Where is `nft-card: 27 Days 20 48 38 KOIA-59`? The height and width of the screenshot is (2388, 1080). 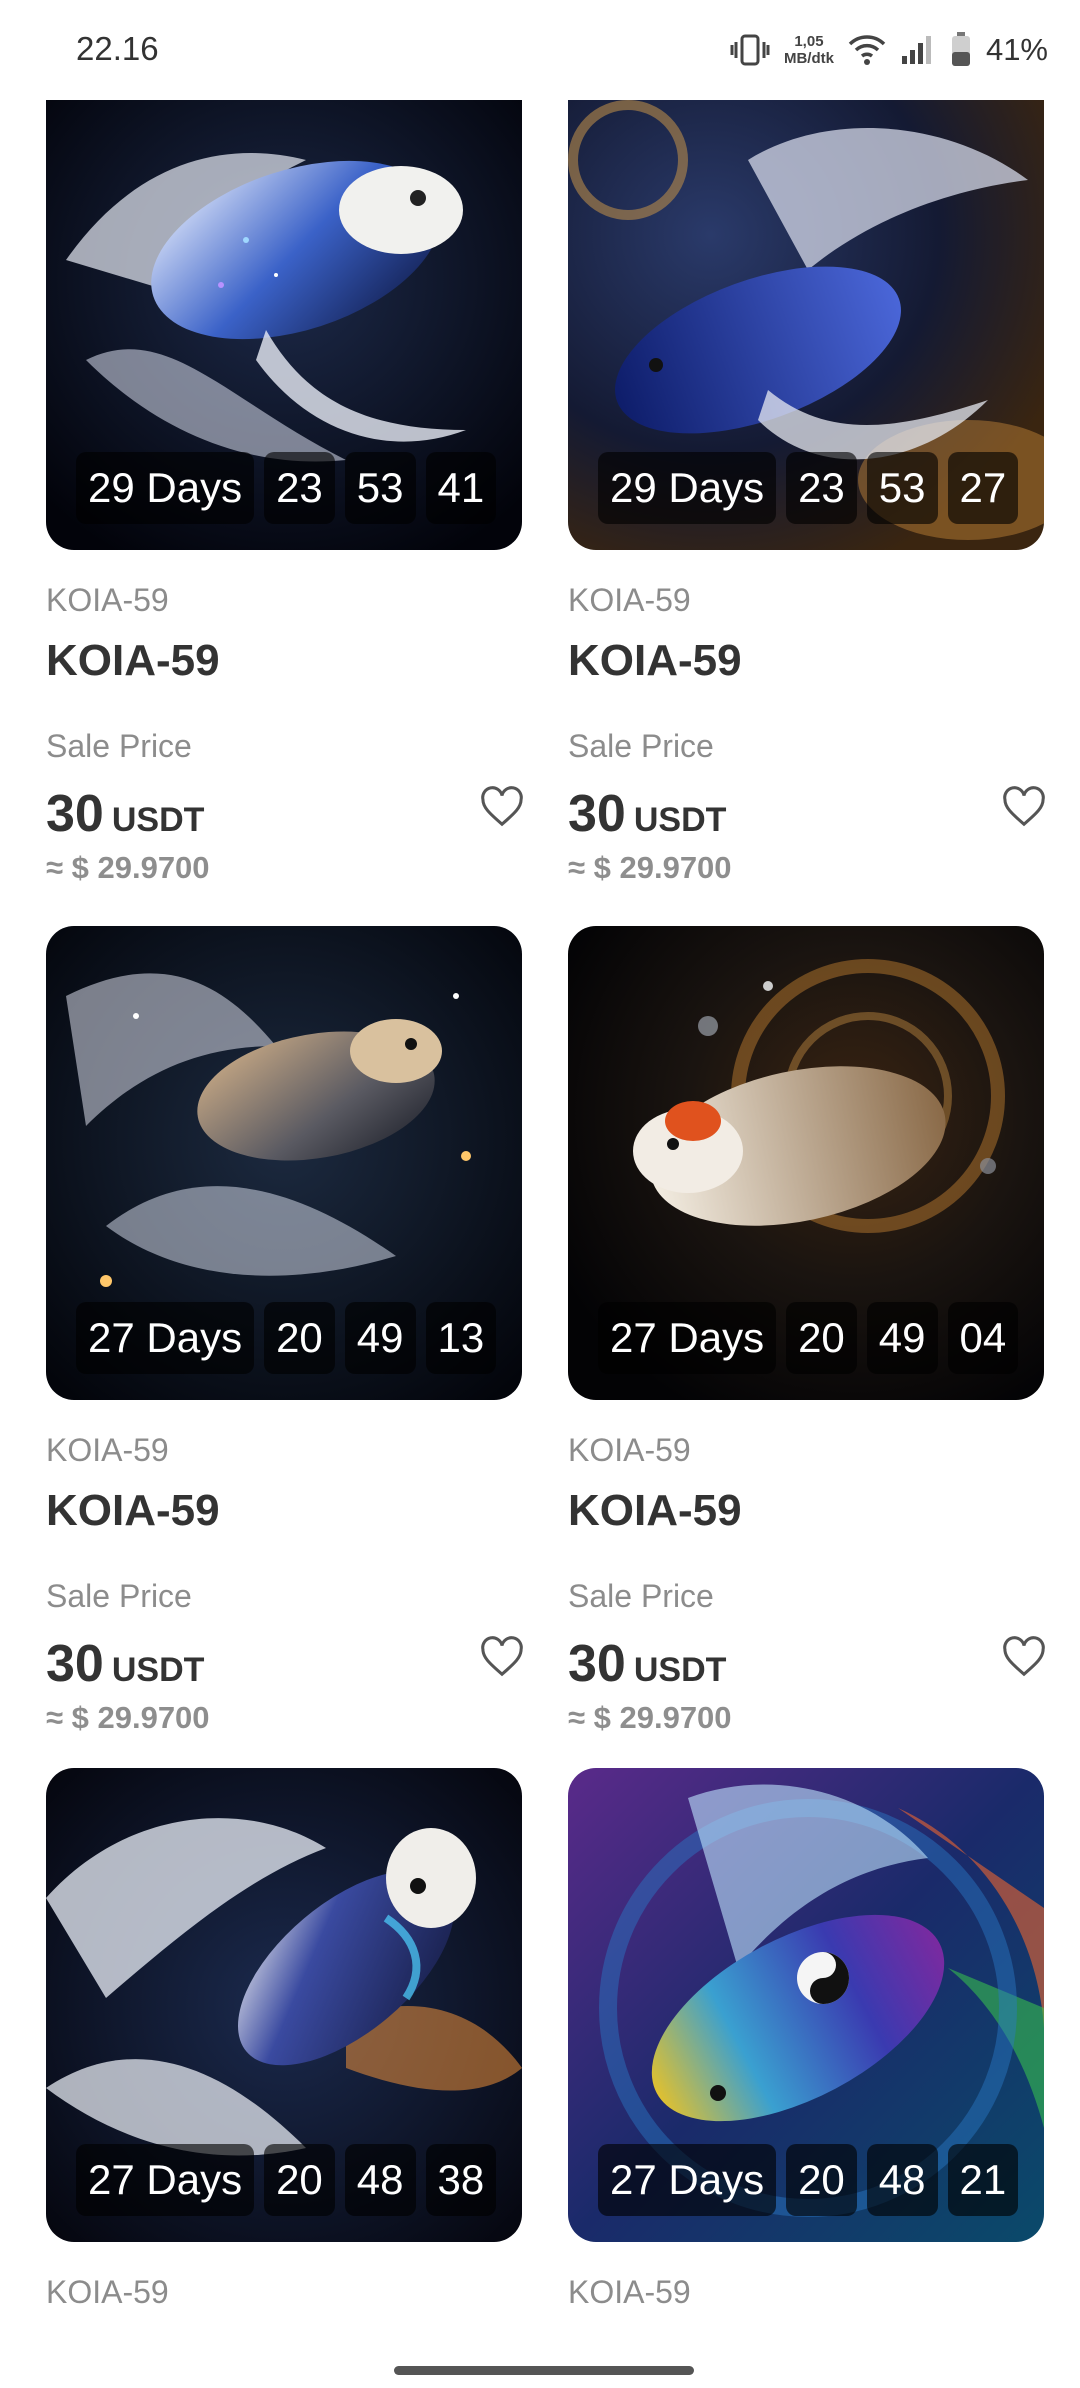
nft-card: 27 Days 20 48 38 KOIA-59 is located at coordinates (284, 2048).